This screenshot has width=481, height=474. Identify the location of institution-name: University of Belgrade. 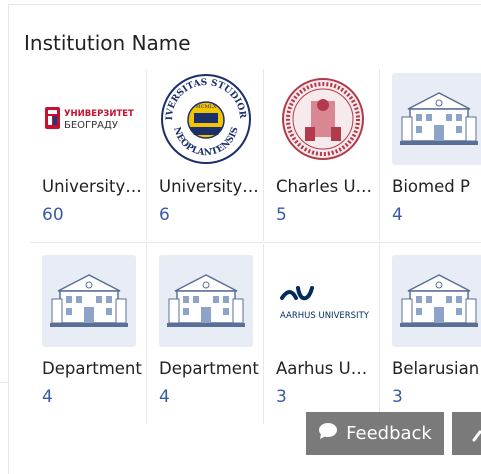
(92, 186).